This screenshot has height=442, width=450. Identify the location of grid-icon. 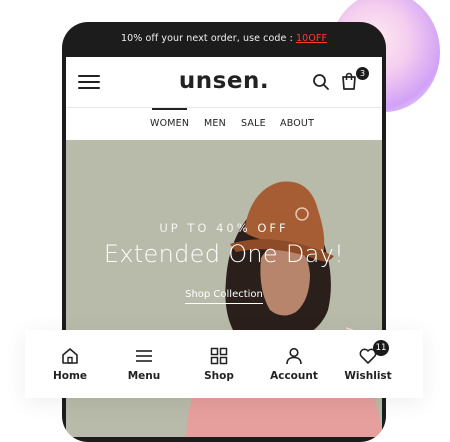
(219, 356).